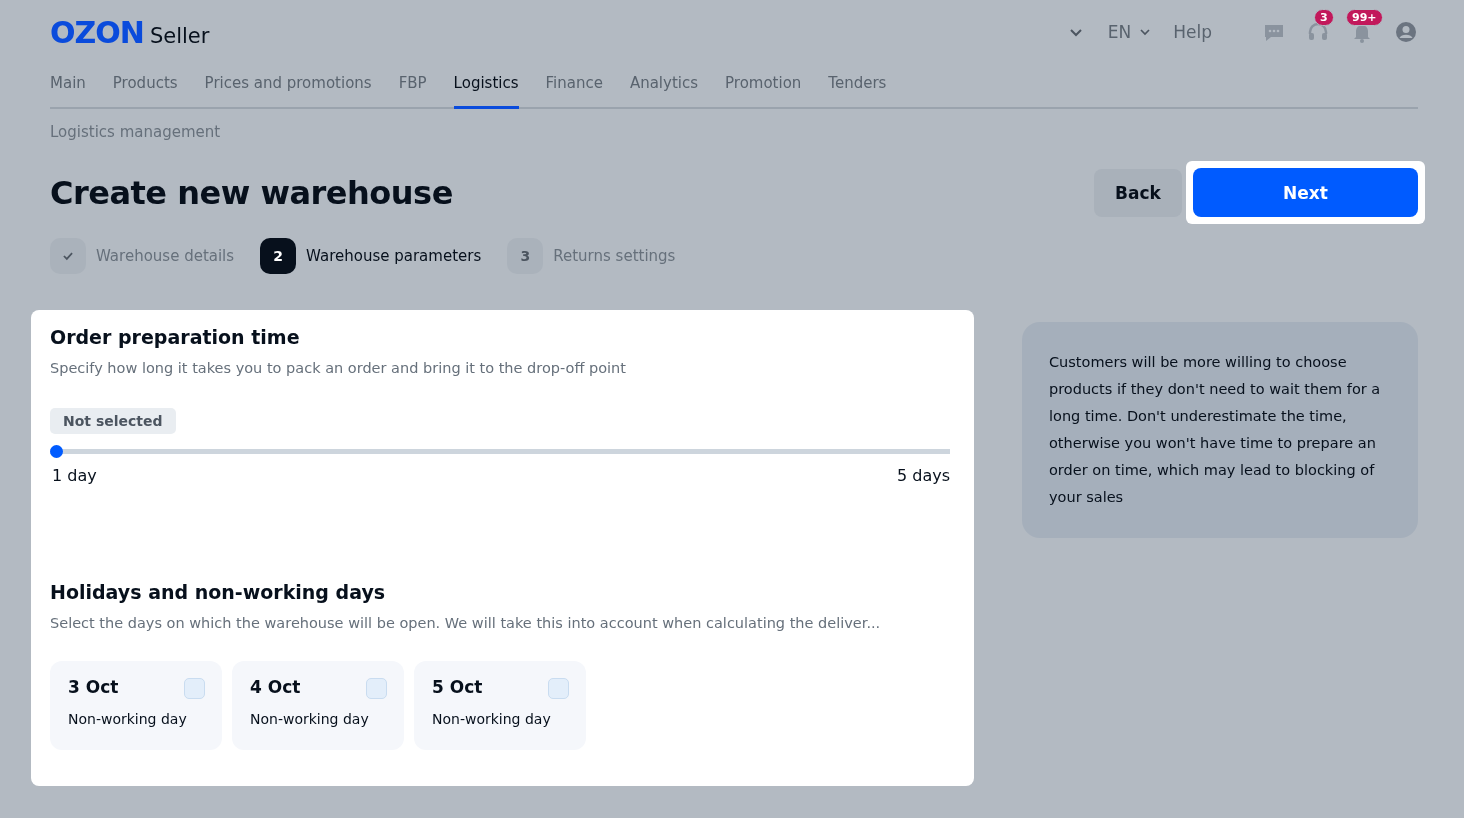 This screenshot has height=818, width=1464. What do you see at coordinates (68, 86) in the screenshot?
I see `nav-tab: Main` at bounding box center [68, 86].